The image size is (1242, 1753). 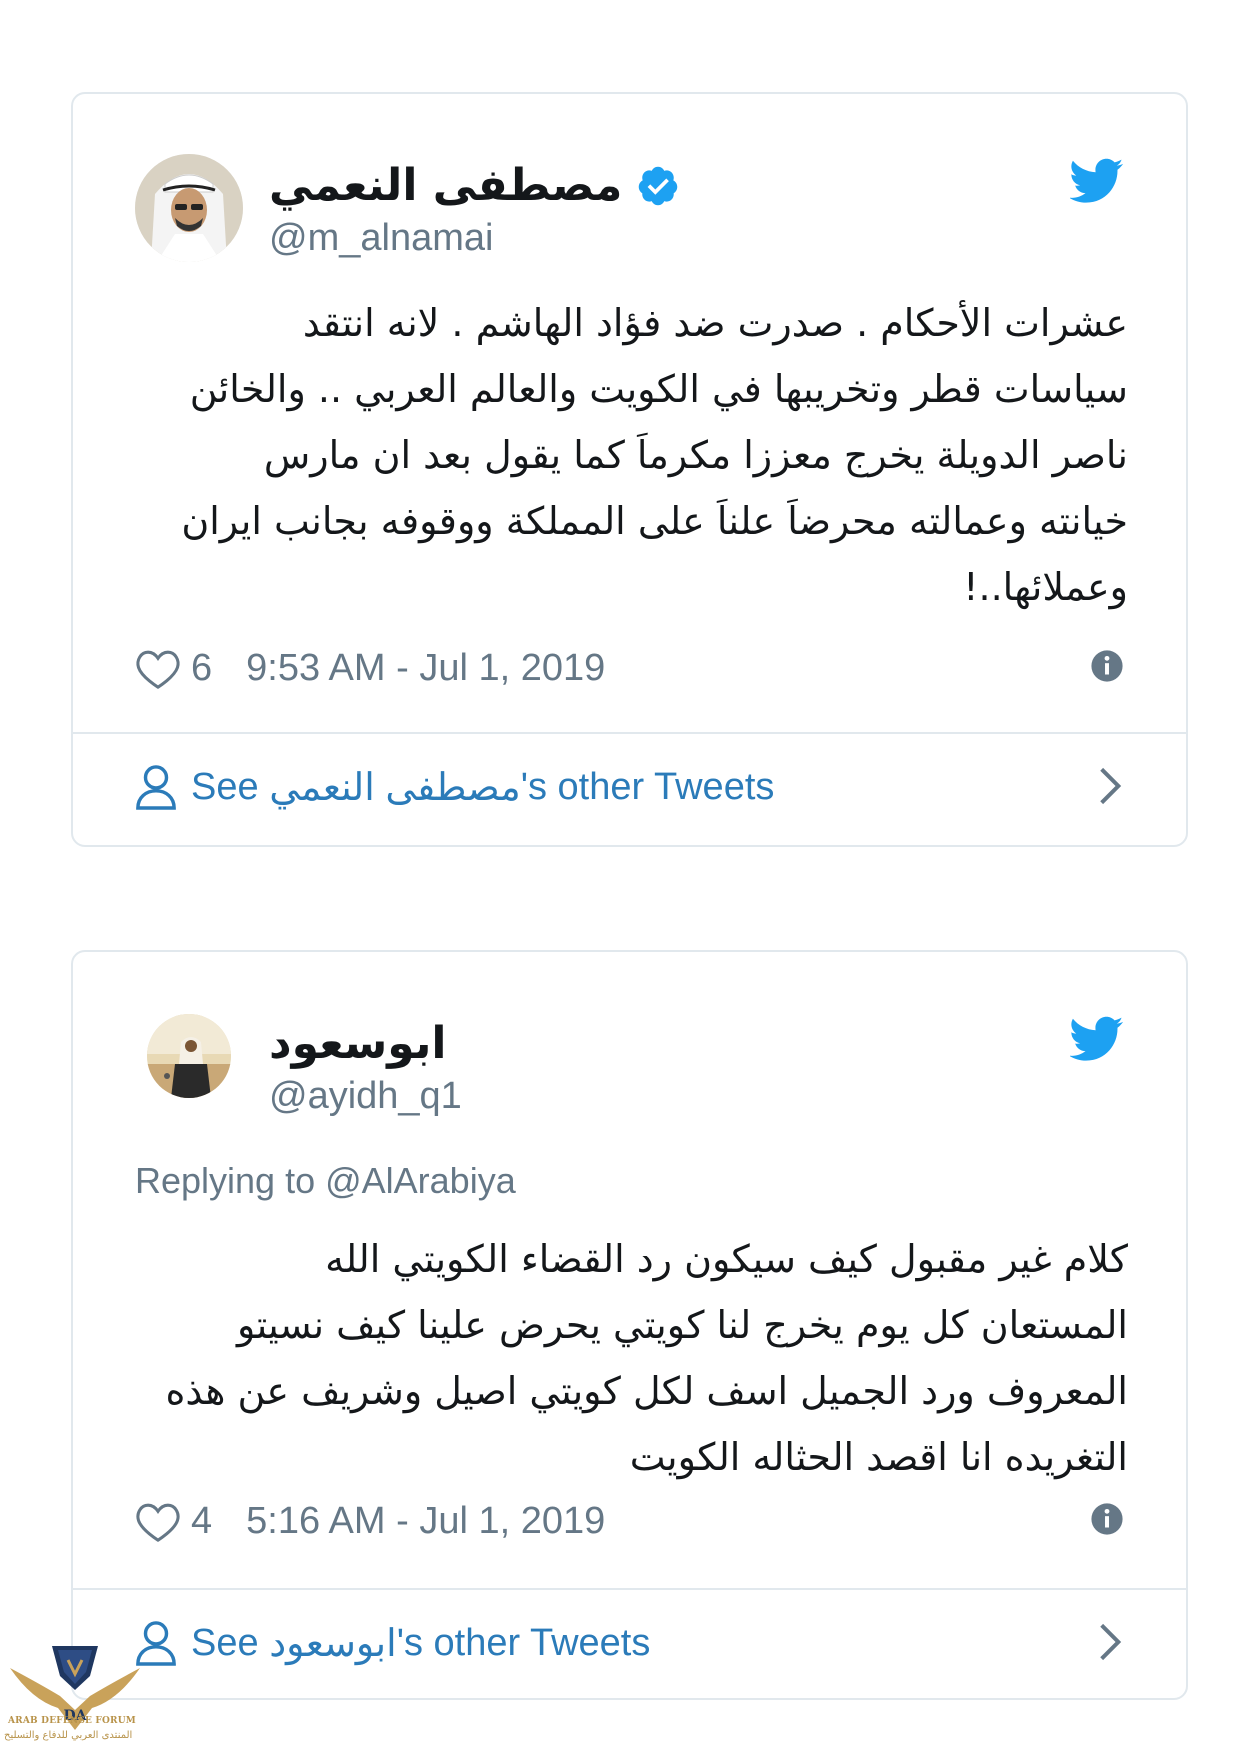 I want to click on timestamp: 9:53 AM - Jul 1, 2019, so click(x=425, y=668).